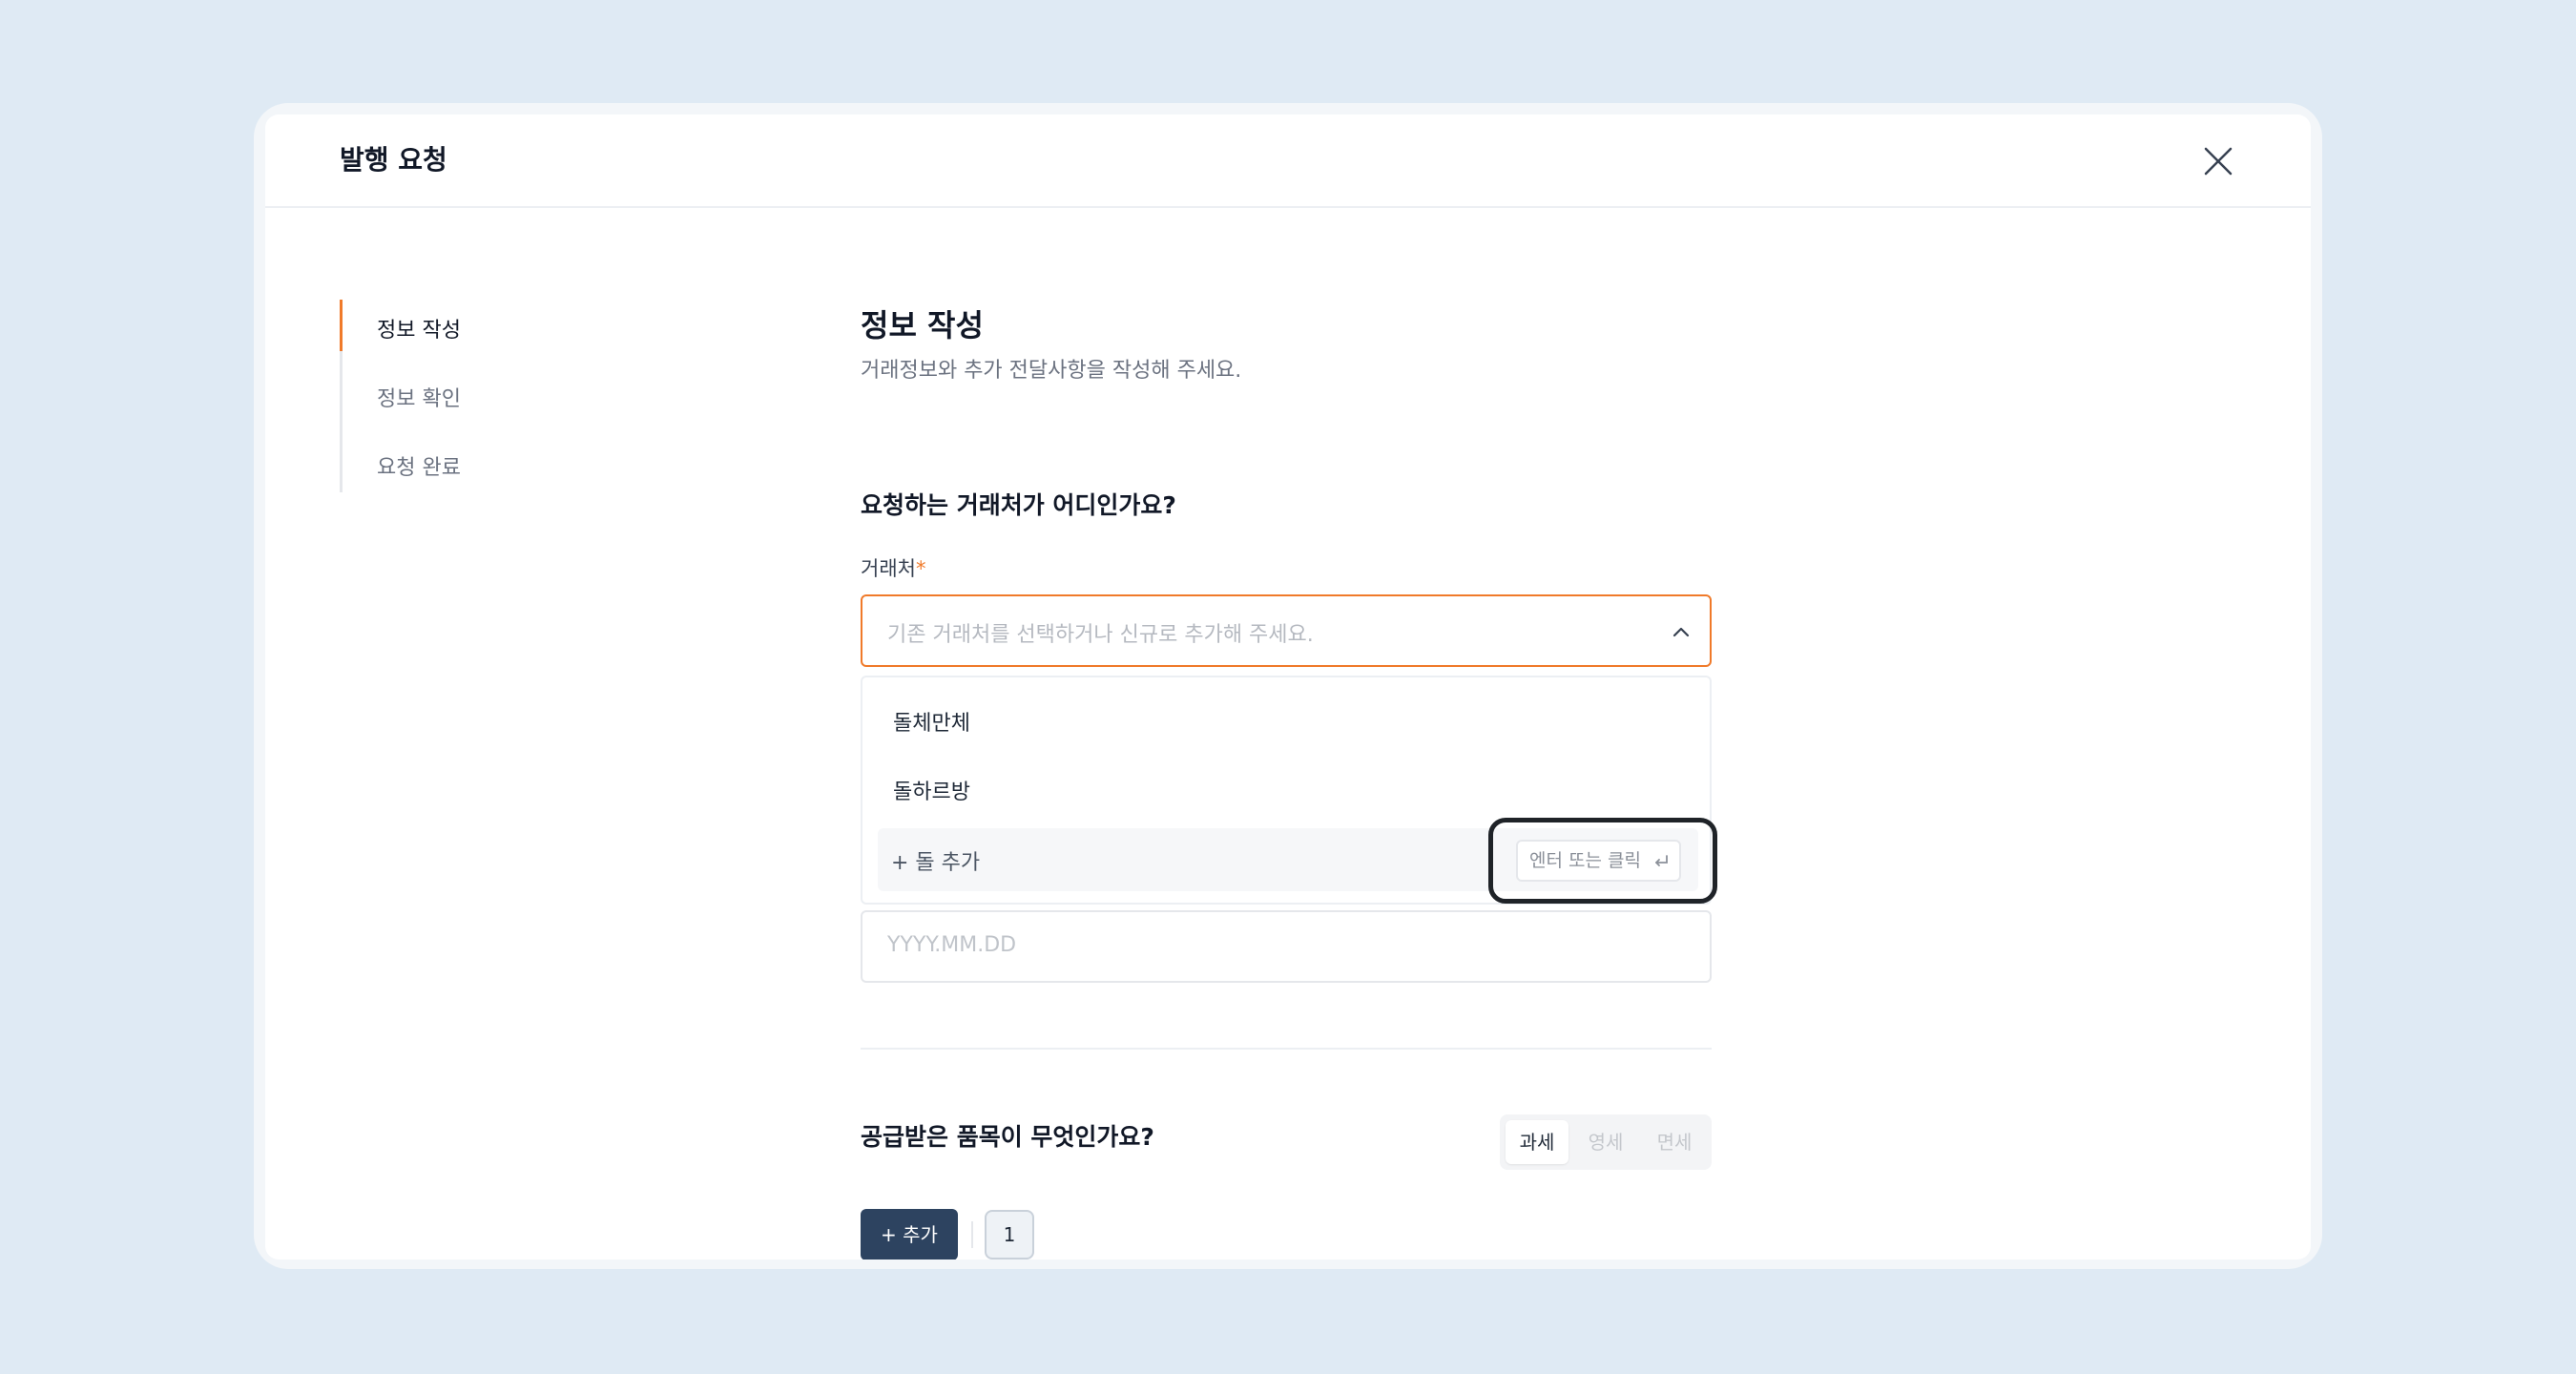  Describe the element at coordinates (972, 1234) in the screenshot. I see `toolbar-separator` at that location.